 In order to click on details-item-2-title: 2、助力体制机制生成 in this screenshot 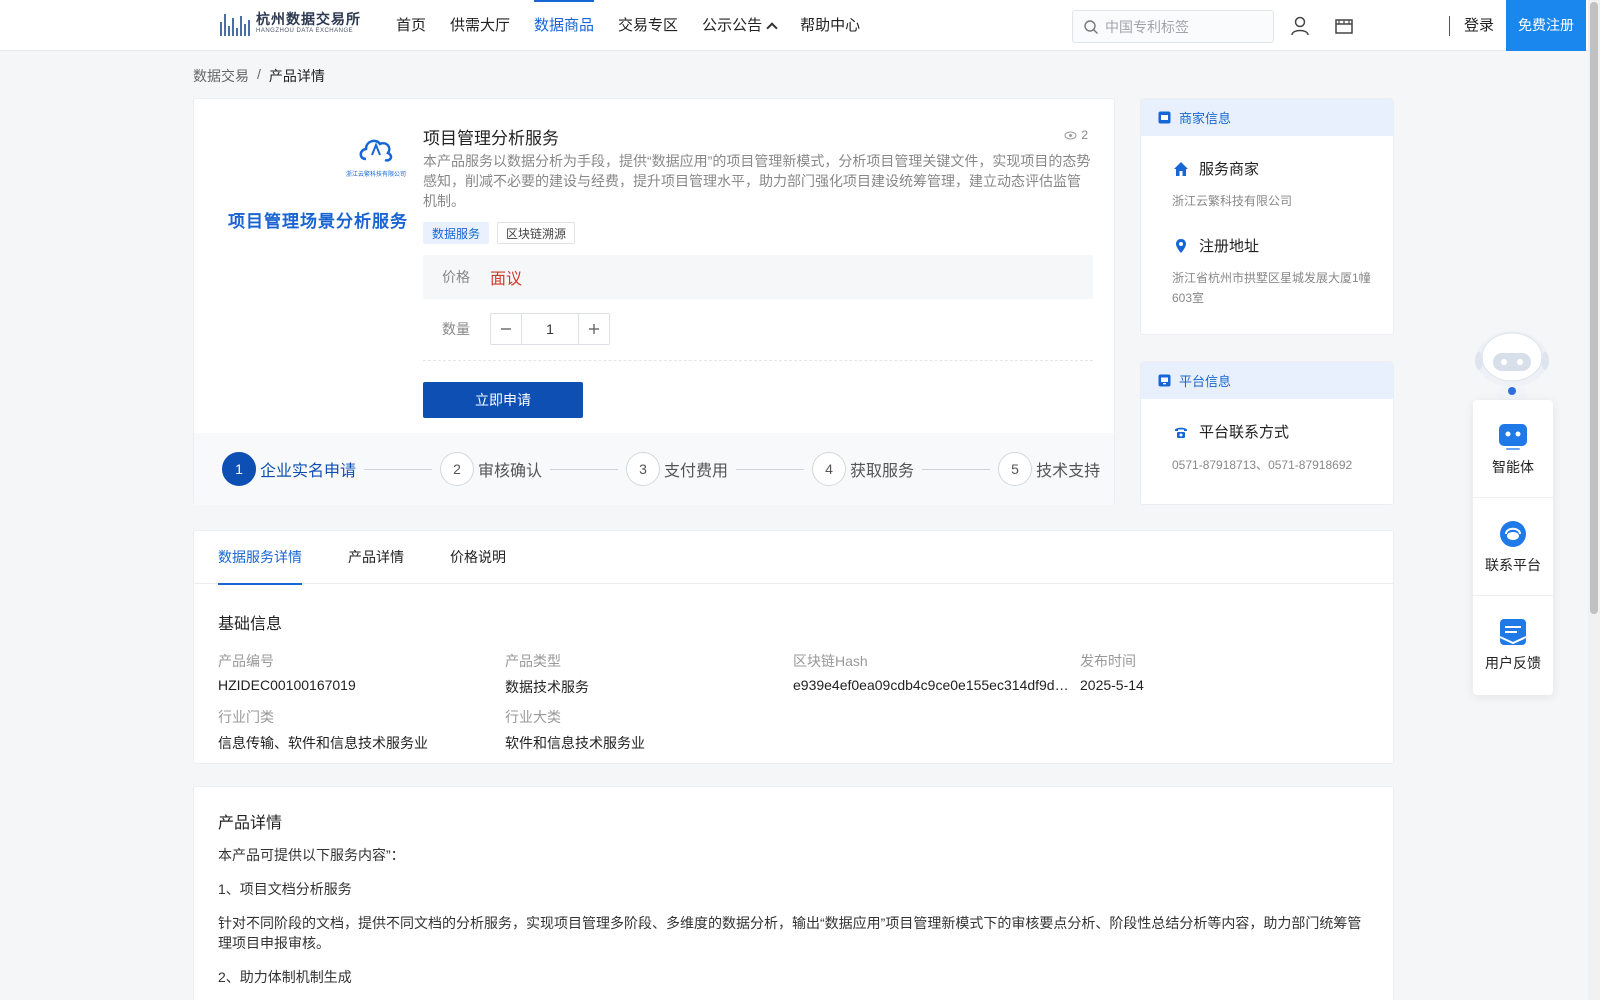, I will do `click(285, 977)`.